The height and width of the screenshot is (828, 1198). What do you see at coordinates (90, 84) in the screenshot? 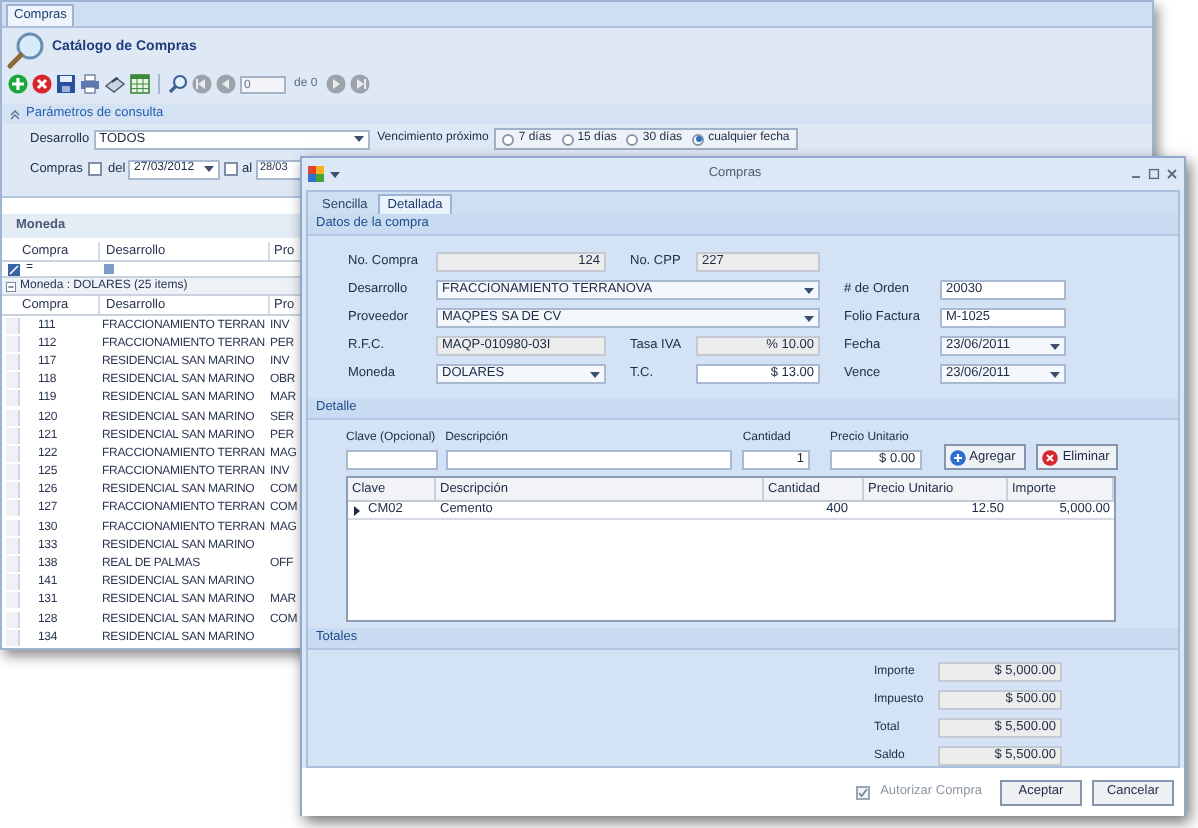
I see `printer-icon` at bounding box center [90, 84].